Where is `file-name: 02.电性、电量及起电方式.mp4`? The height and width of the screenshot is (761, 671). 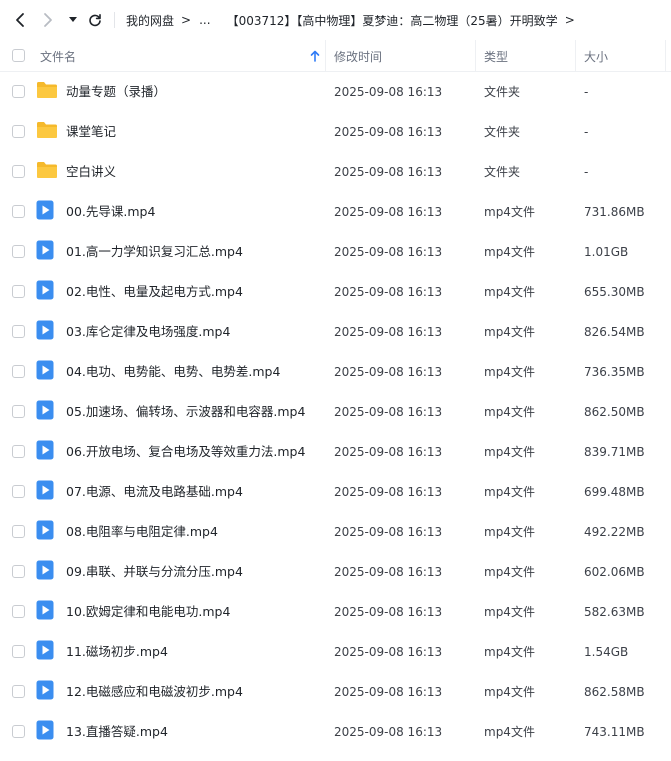
file-name: 02.电性、电量及起电方式.mp4 is located at coordinates (154, 292).